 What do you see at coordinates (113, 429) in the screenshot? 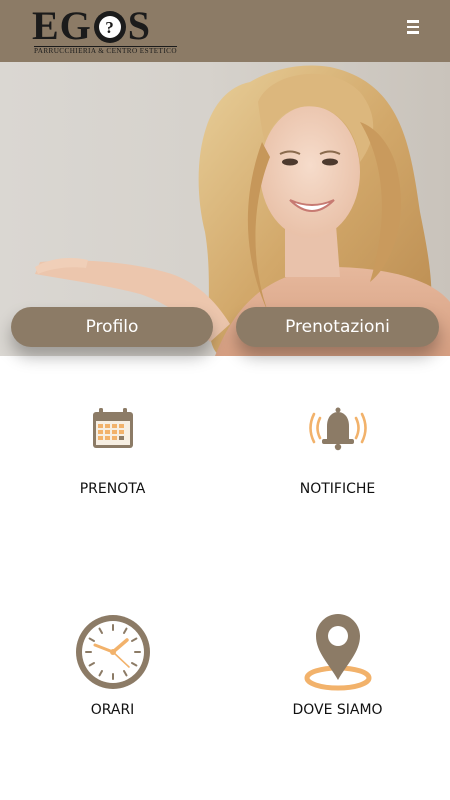
I see `calendar-icon` at bounding box center [113, 429].